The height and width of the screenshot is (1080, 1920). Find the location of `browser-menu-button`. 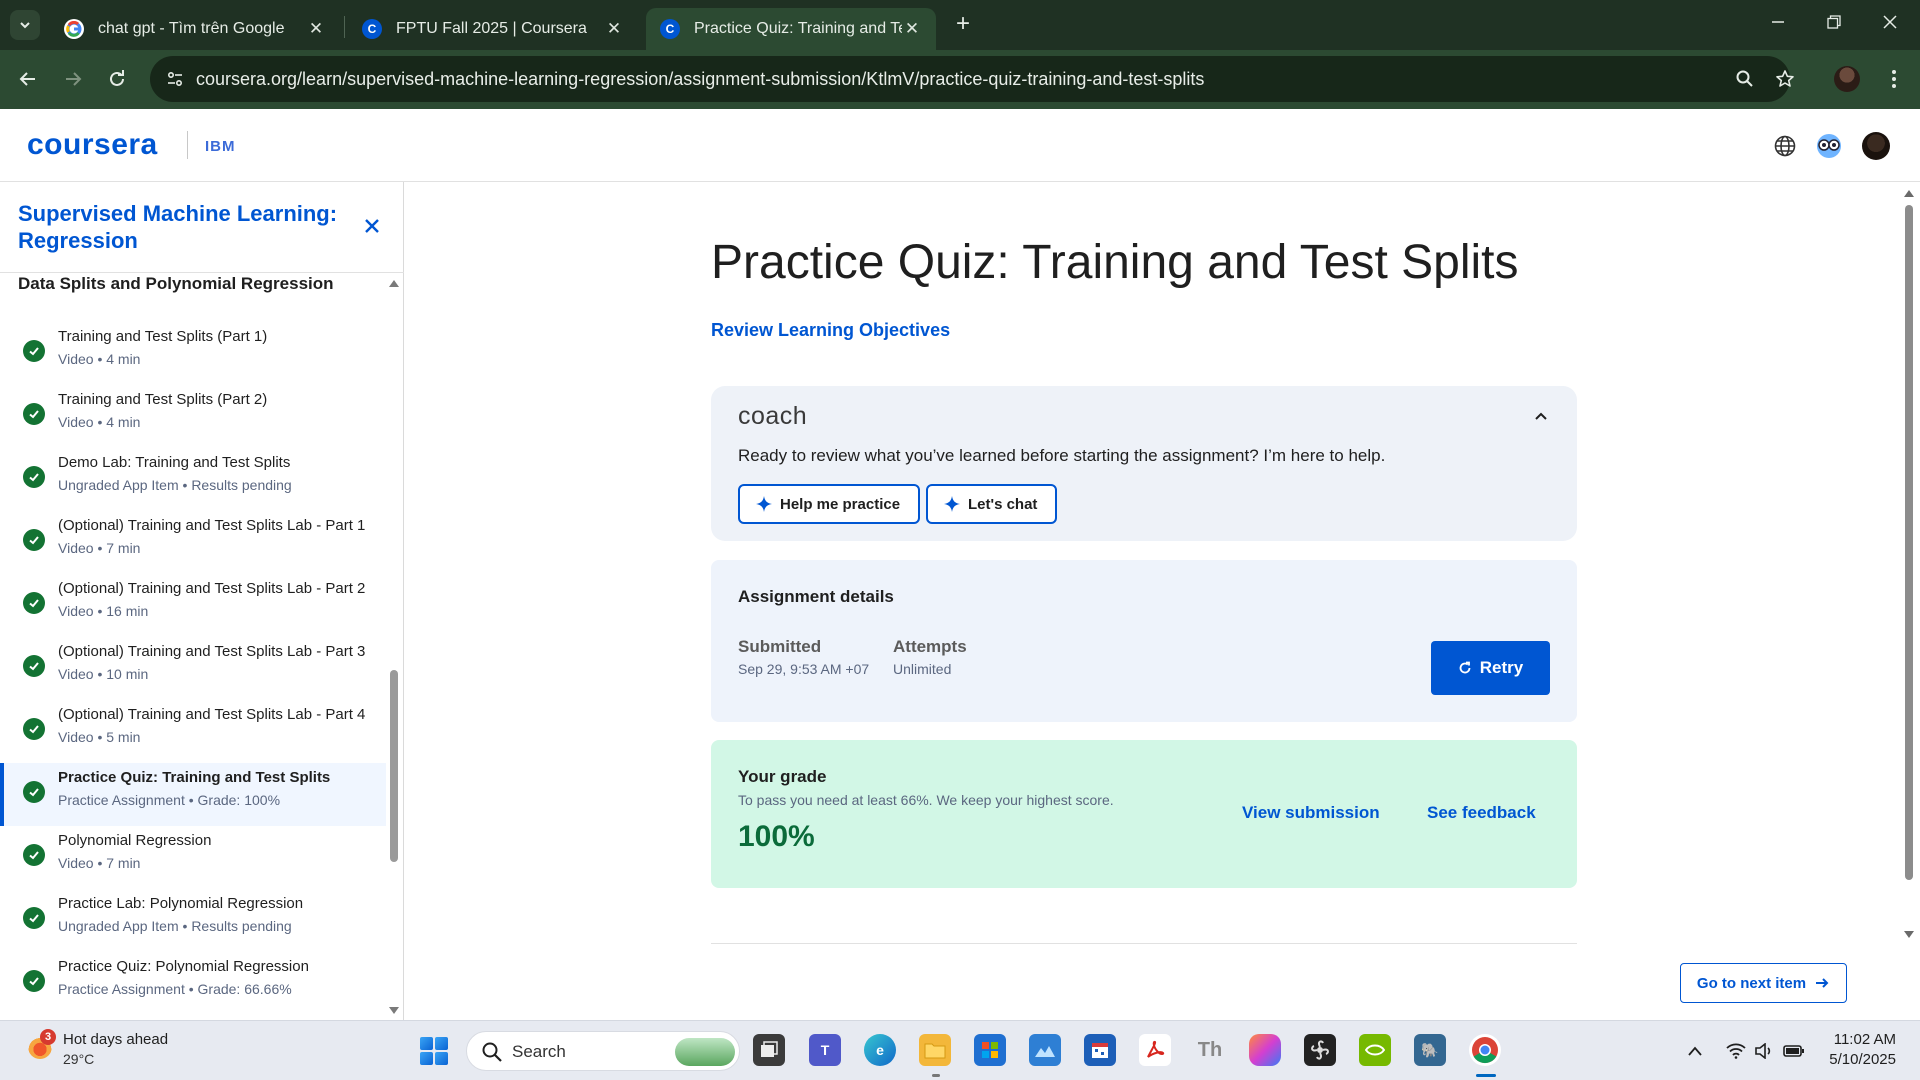

browser-menu-button is located at coordinates (1894, 79).